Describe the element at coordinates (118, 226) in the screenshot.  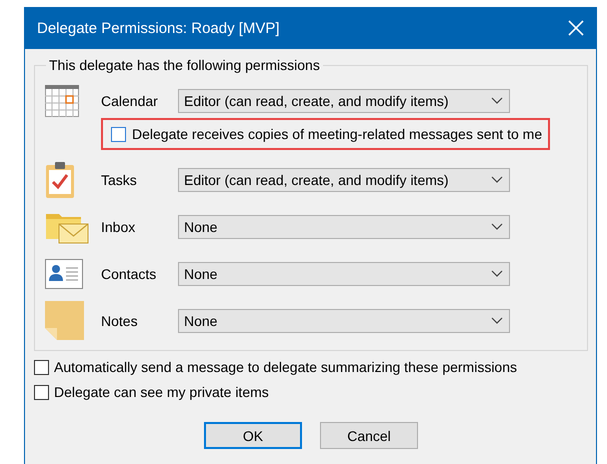
I see `folder-label: Inbox` at that location.